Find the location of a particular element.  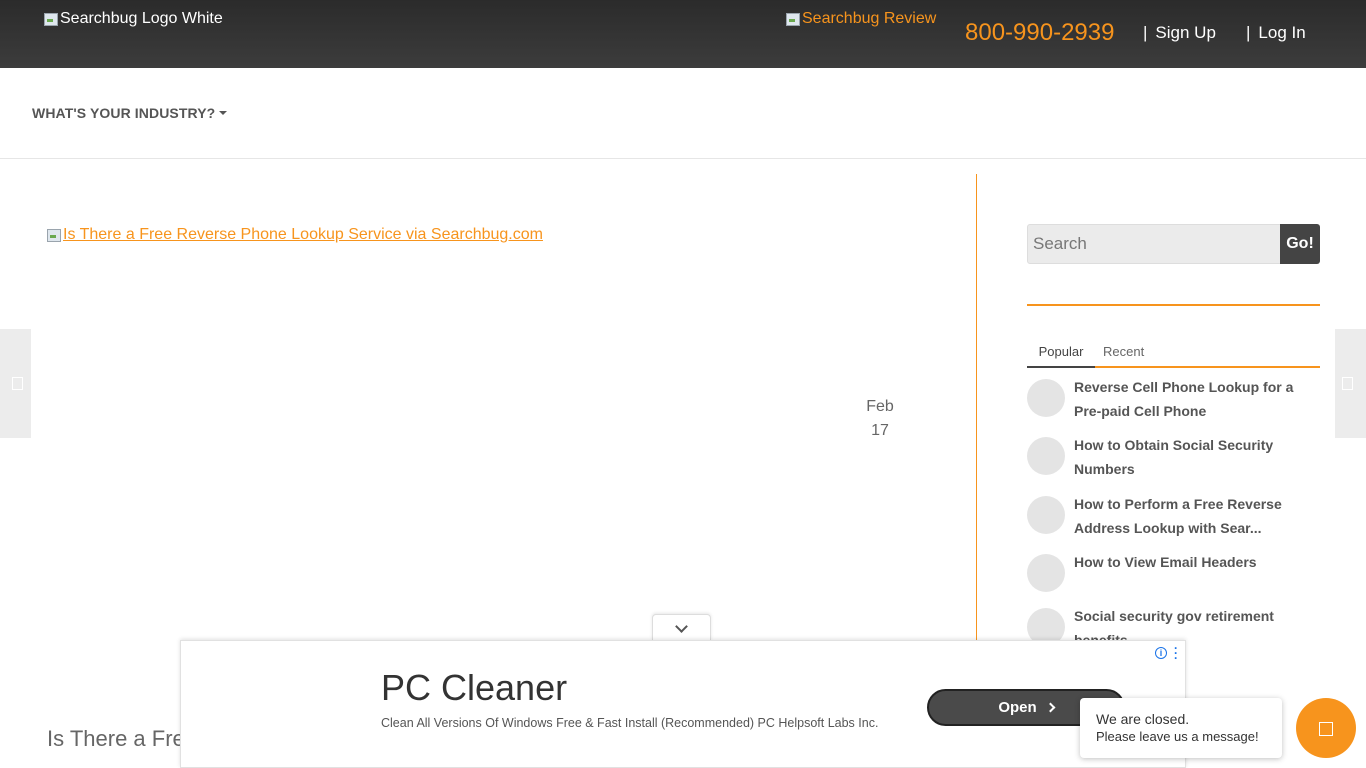

post-date-day: 17 is located at coordinates (880, 430).